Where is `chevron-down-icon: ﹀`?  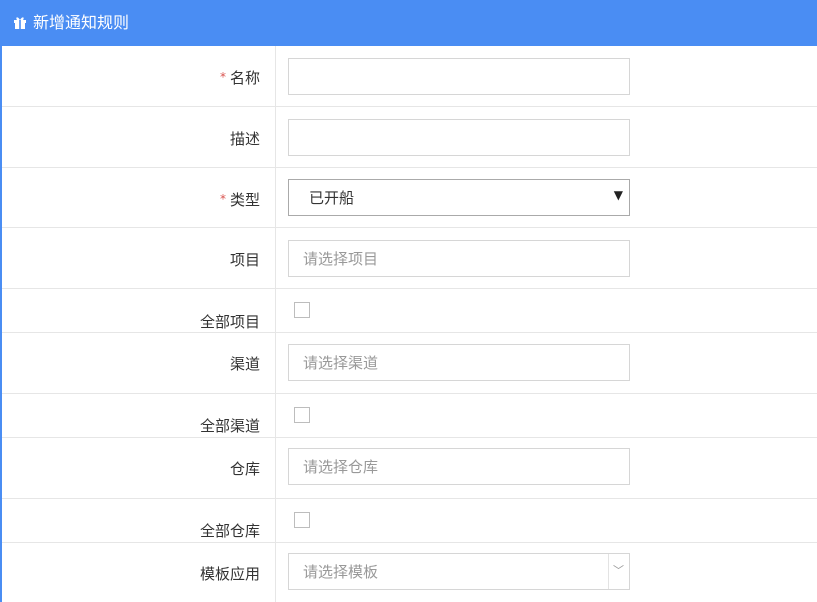 chevron-down-icon: ﹀ is located at coordinates (618, 570).